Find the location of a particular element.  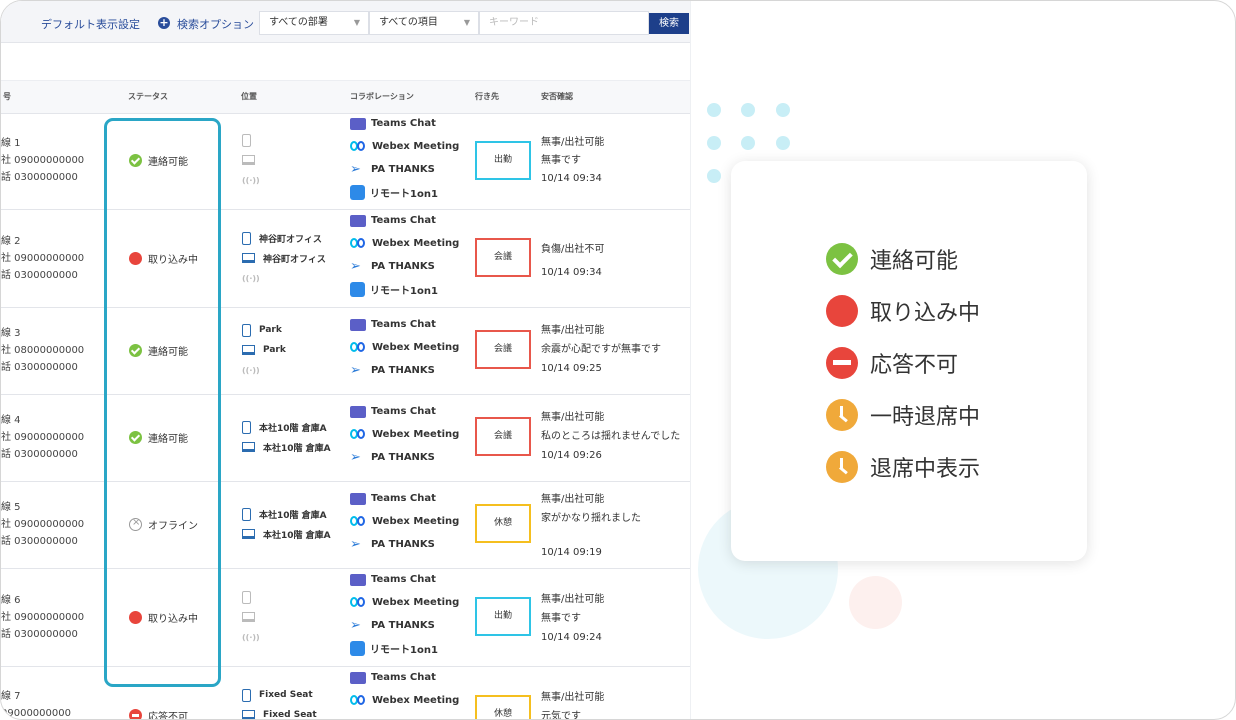

header-collaboration: コラボレーション is located at coordinates (382, 96).